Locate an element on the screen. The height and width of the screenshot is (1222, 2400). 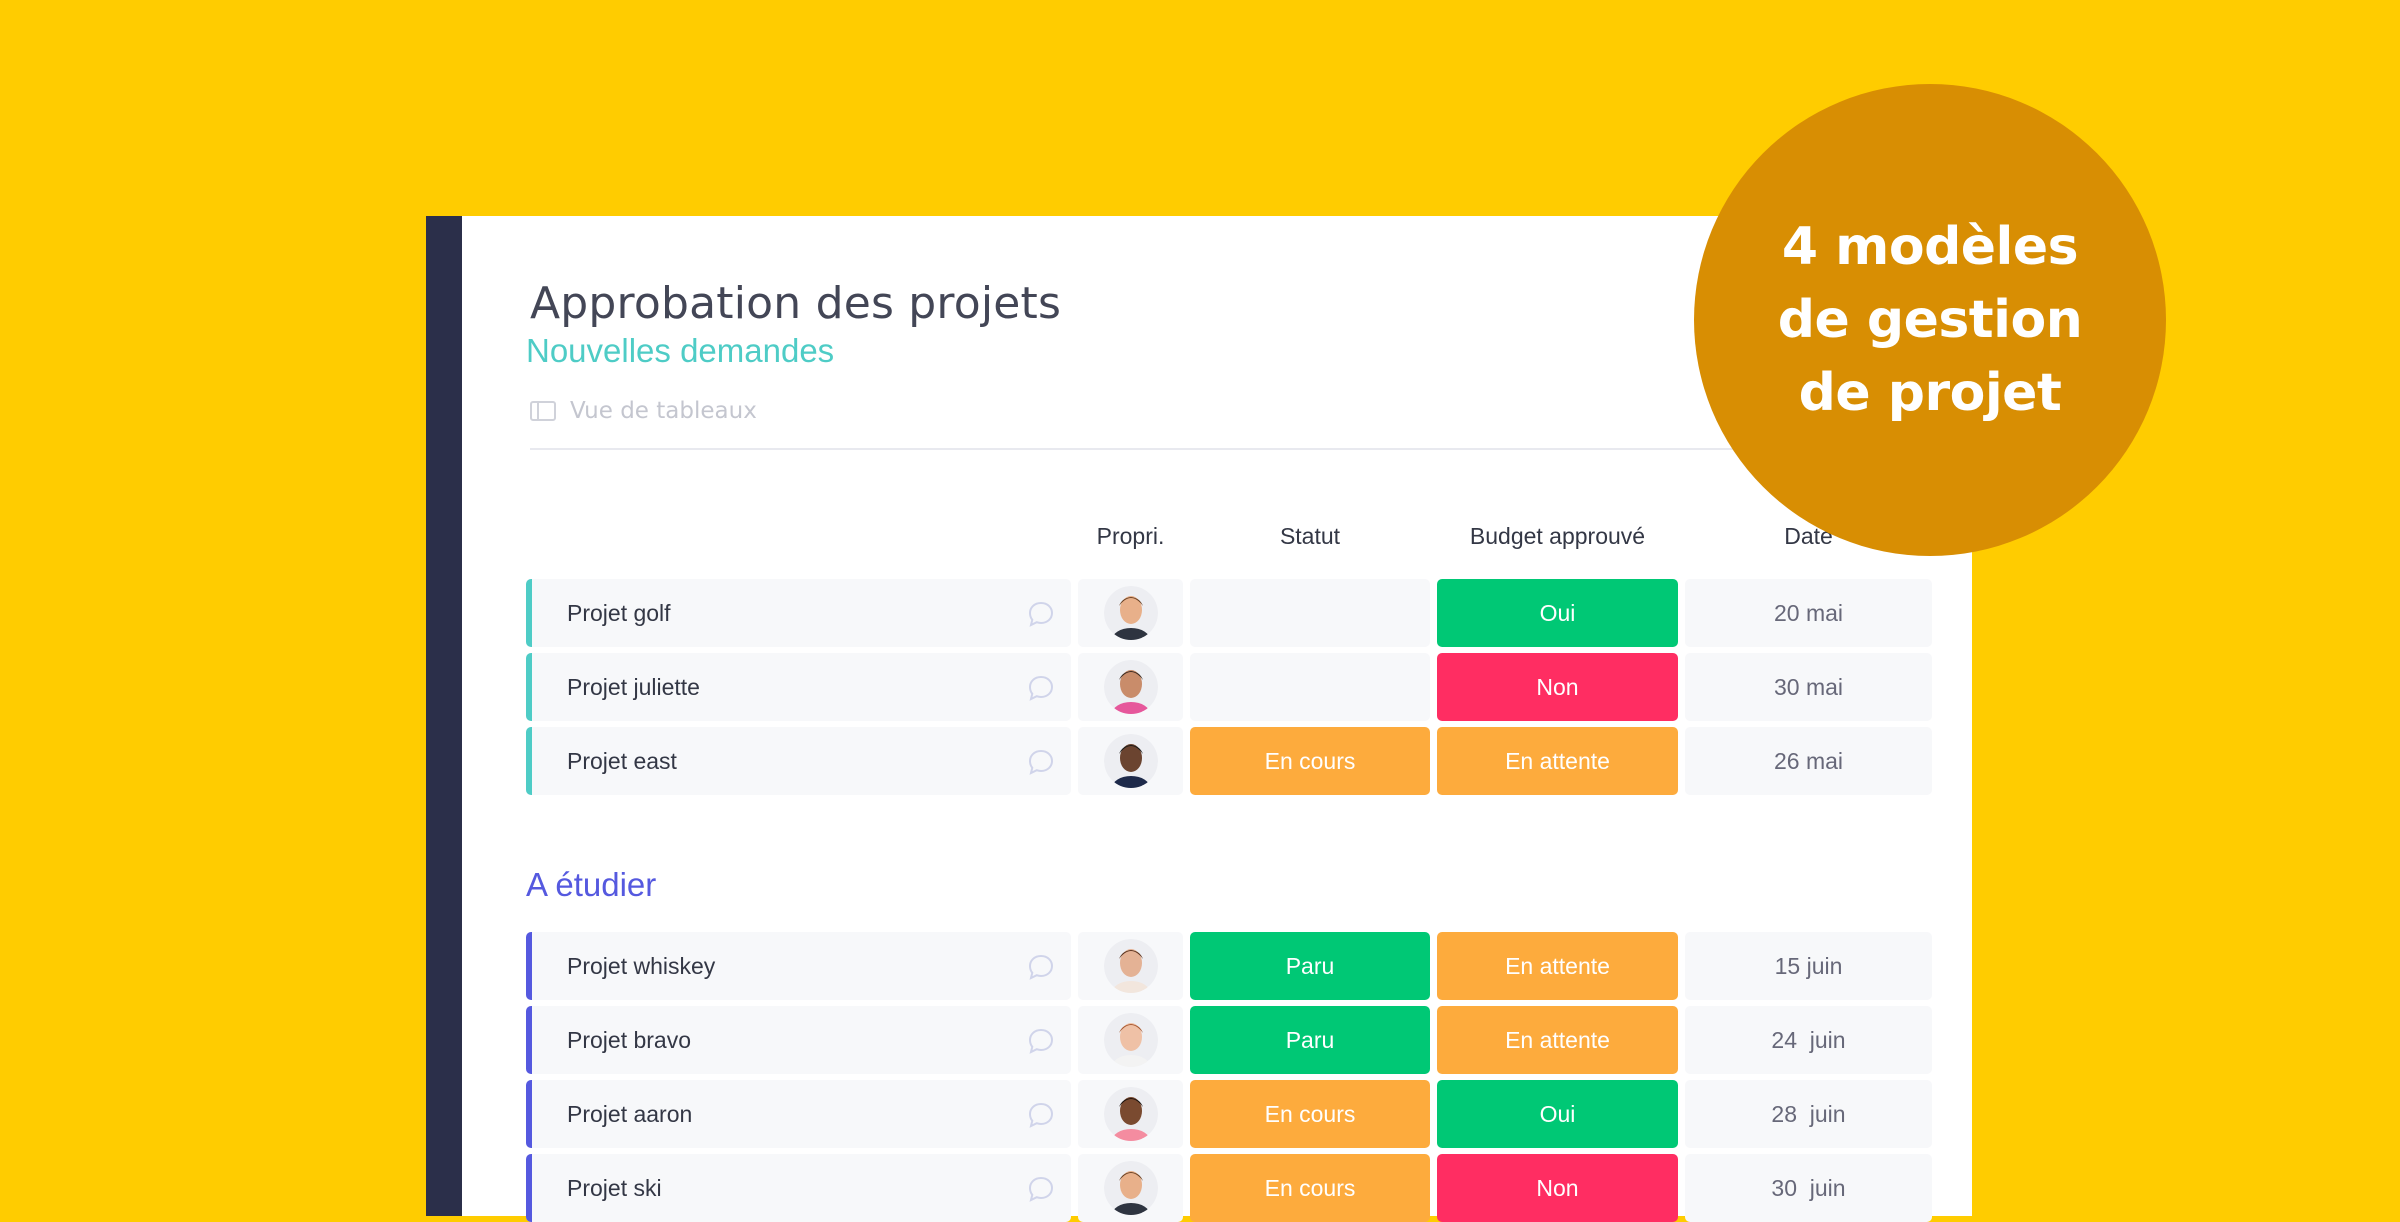
table-row: Projet ski En cours Non 30 juin is located at coordinates (1229, 1188).